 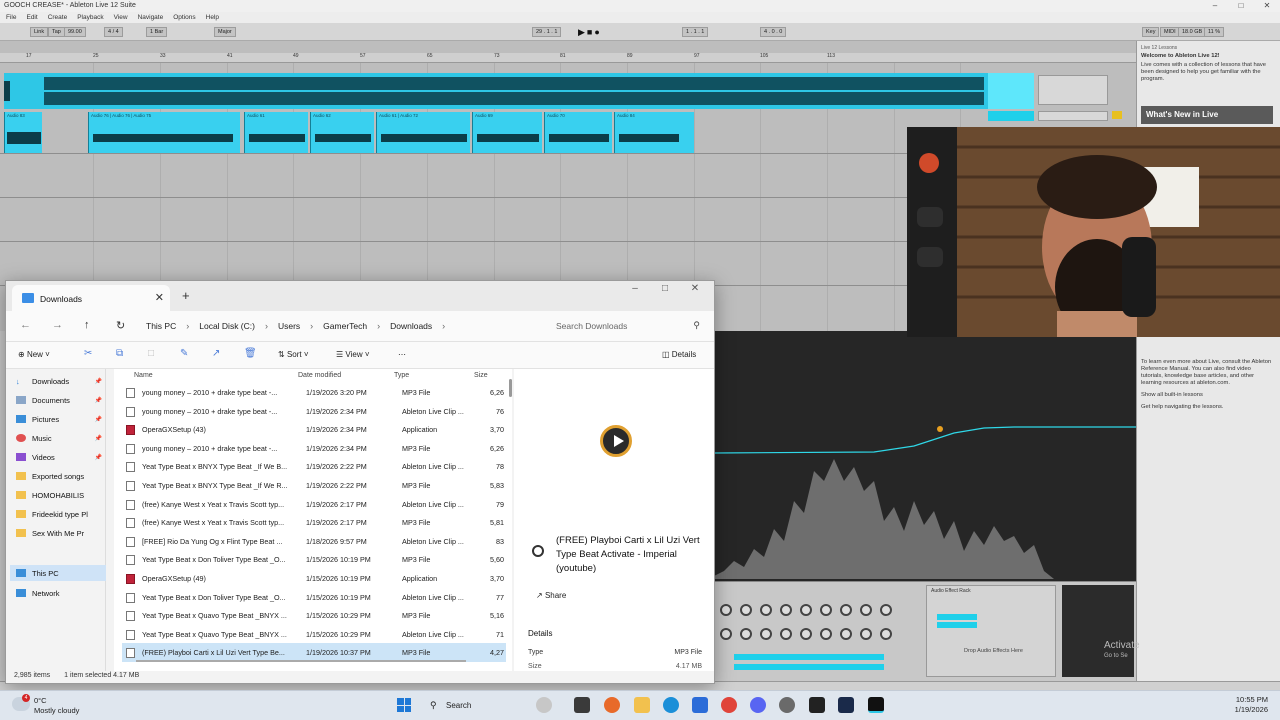 I want to click on quantize-menu: 1 Bar, so click(x=157, y=32).